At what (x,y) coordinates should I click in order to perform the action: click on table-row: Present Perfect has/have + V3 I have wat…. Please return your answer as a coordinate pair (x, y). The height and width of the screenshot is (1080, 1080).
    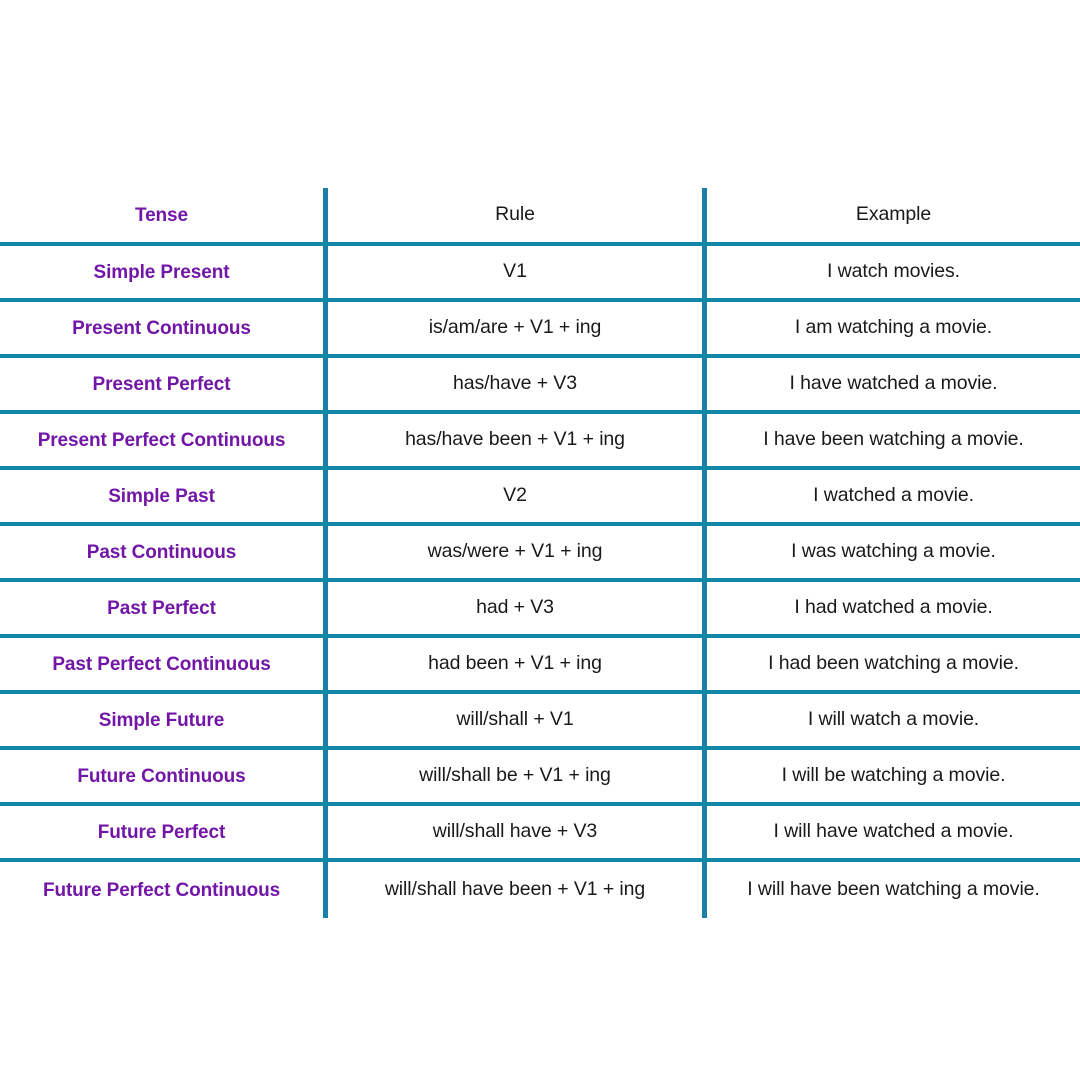
    Looking at the image, I should click on (540, 386).